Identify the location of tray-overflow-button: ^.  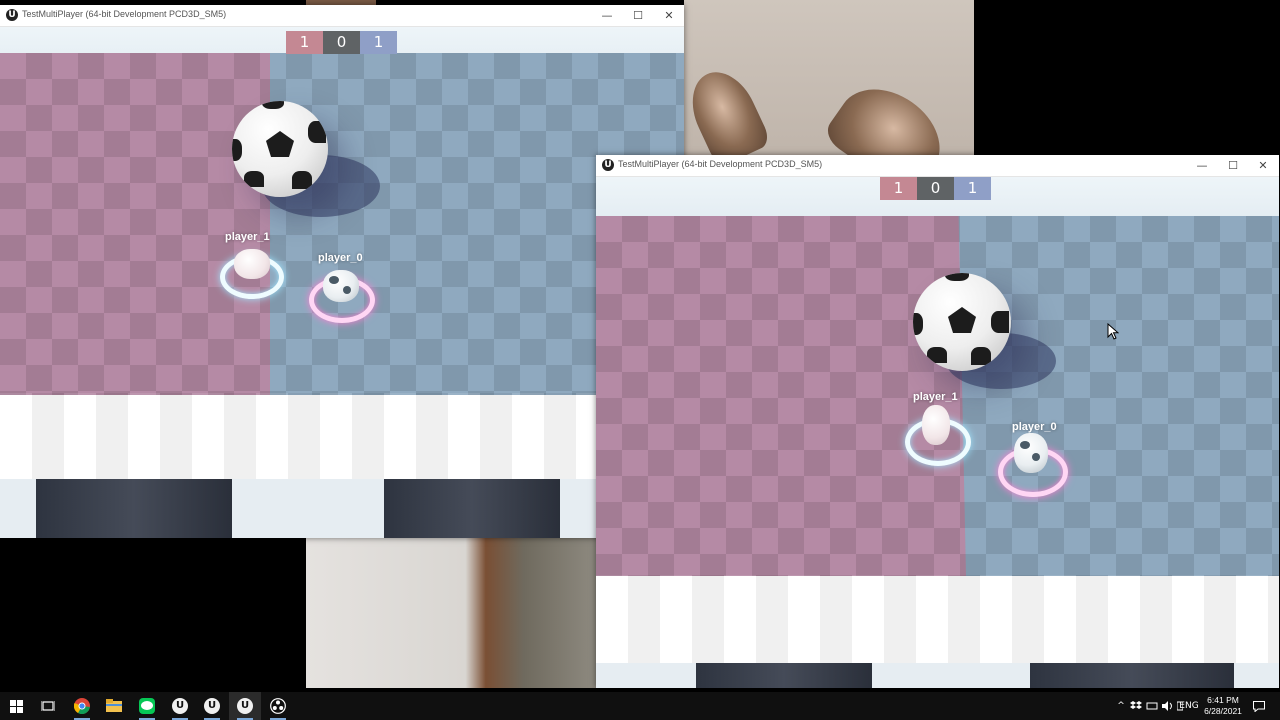
(1121, 706).